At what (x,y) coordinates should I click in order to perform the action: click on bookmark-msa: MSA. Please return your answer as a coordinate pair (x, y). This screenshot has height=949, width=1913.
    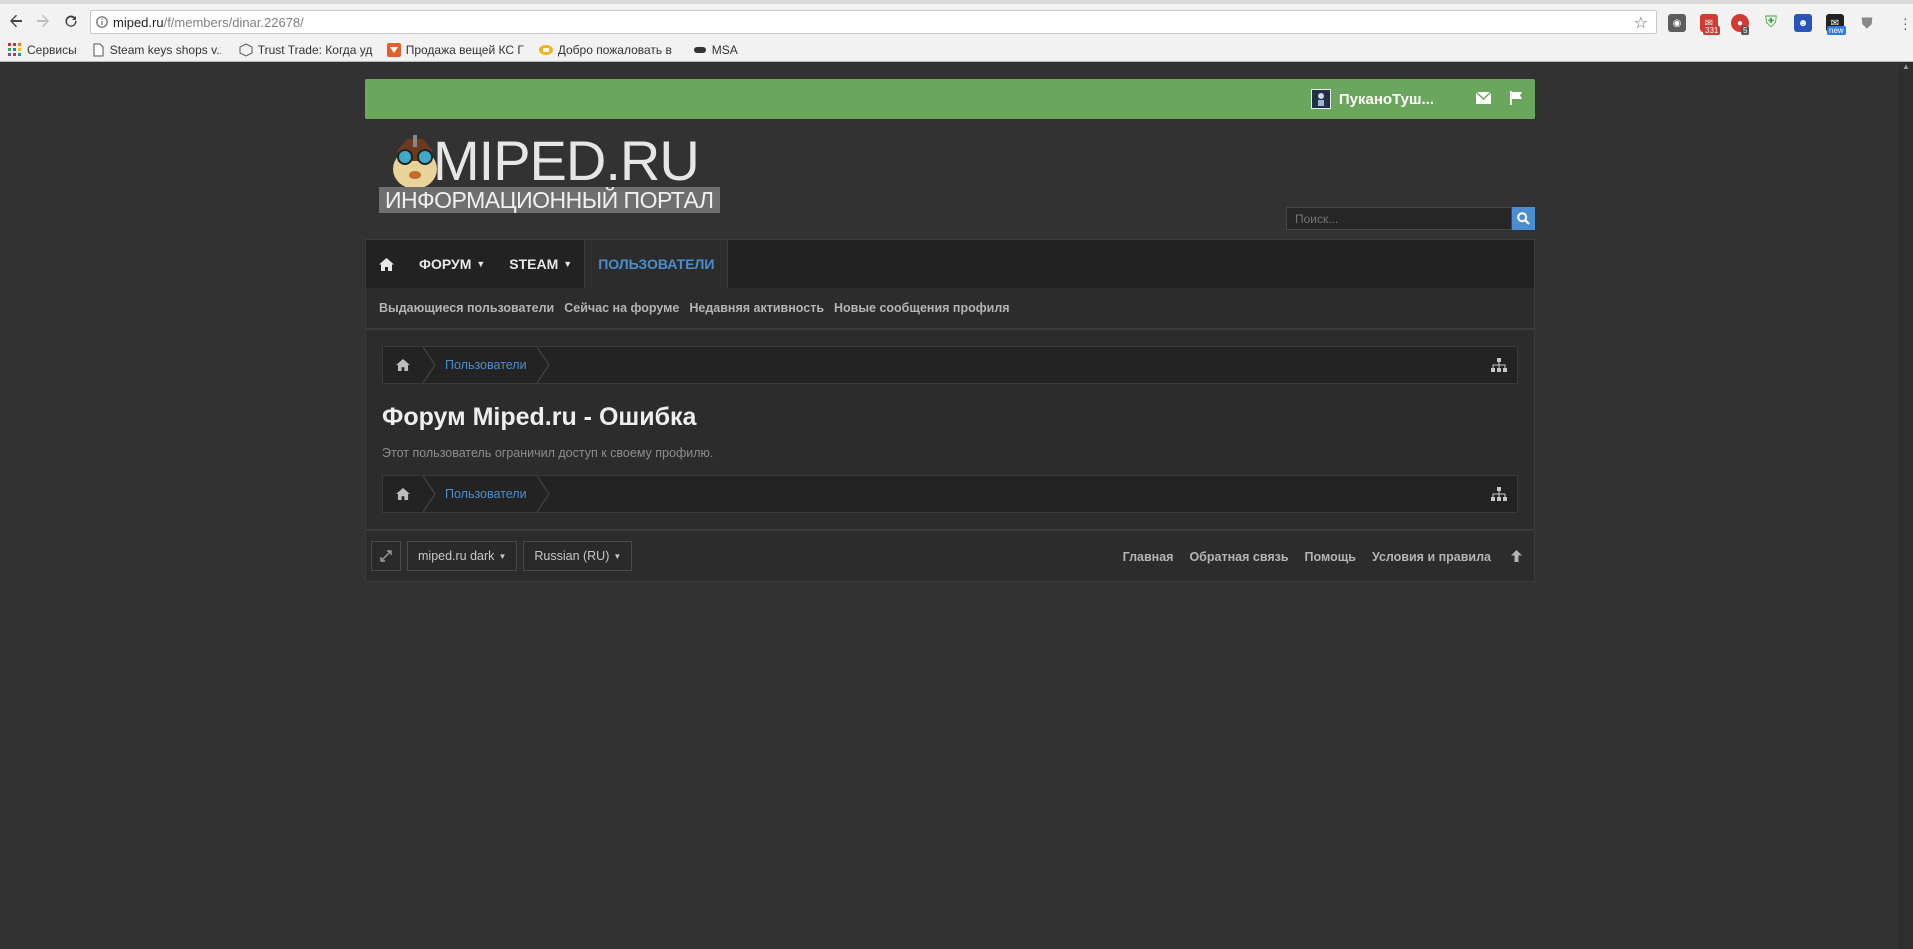
    Looking at the image, I should click on (715, 50).